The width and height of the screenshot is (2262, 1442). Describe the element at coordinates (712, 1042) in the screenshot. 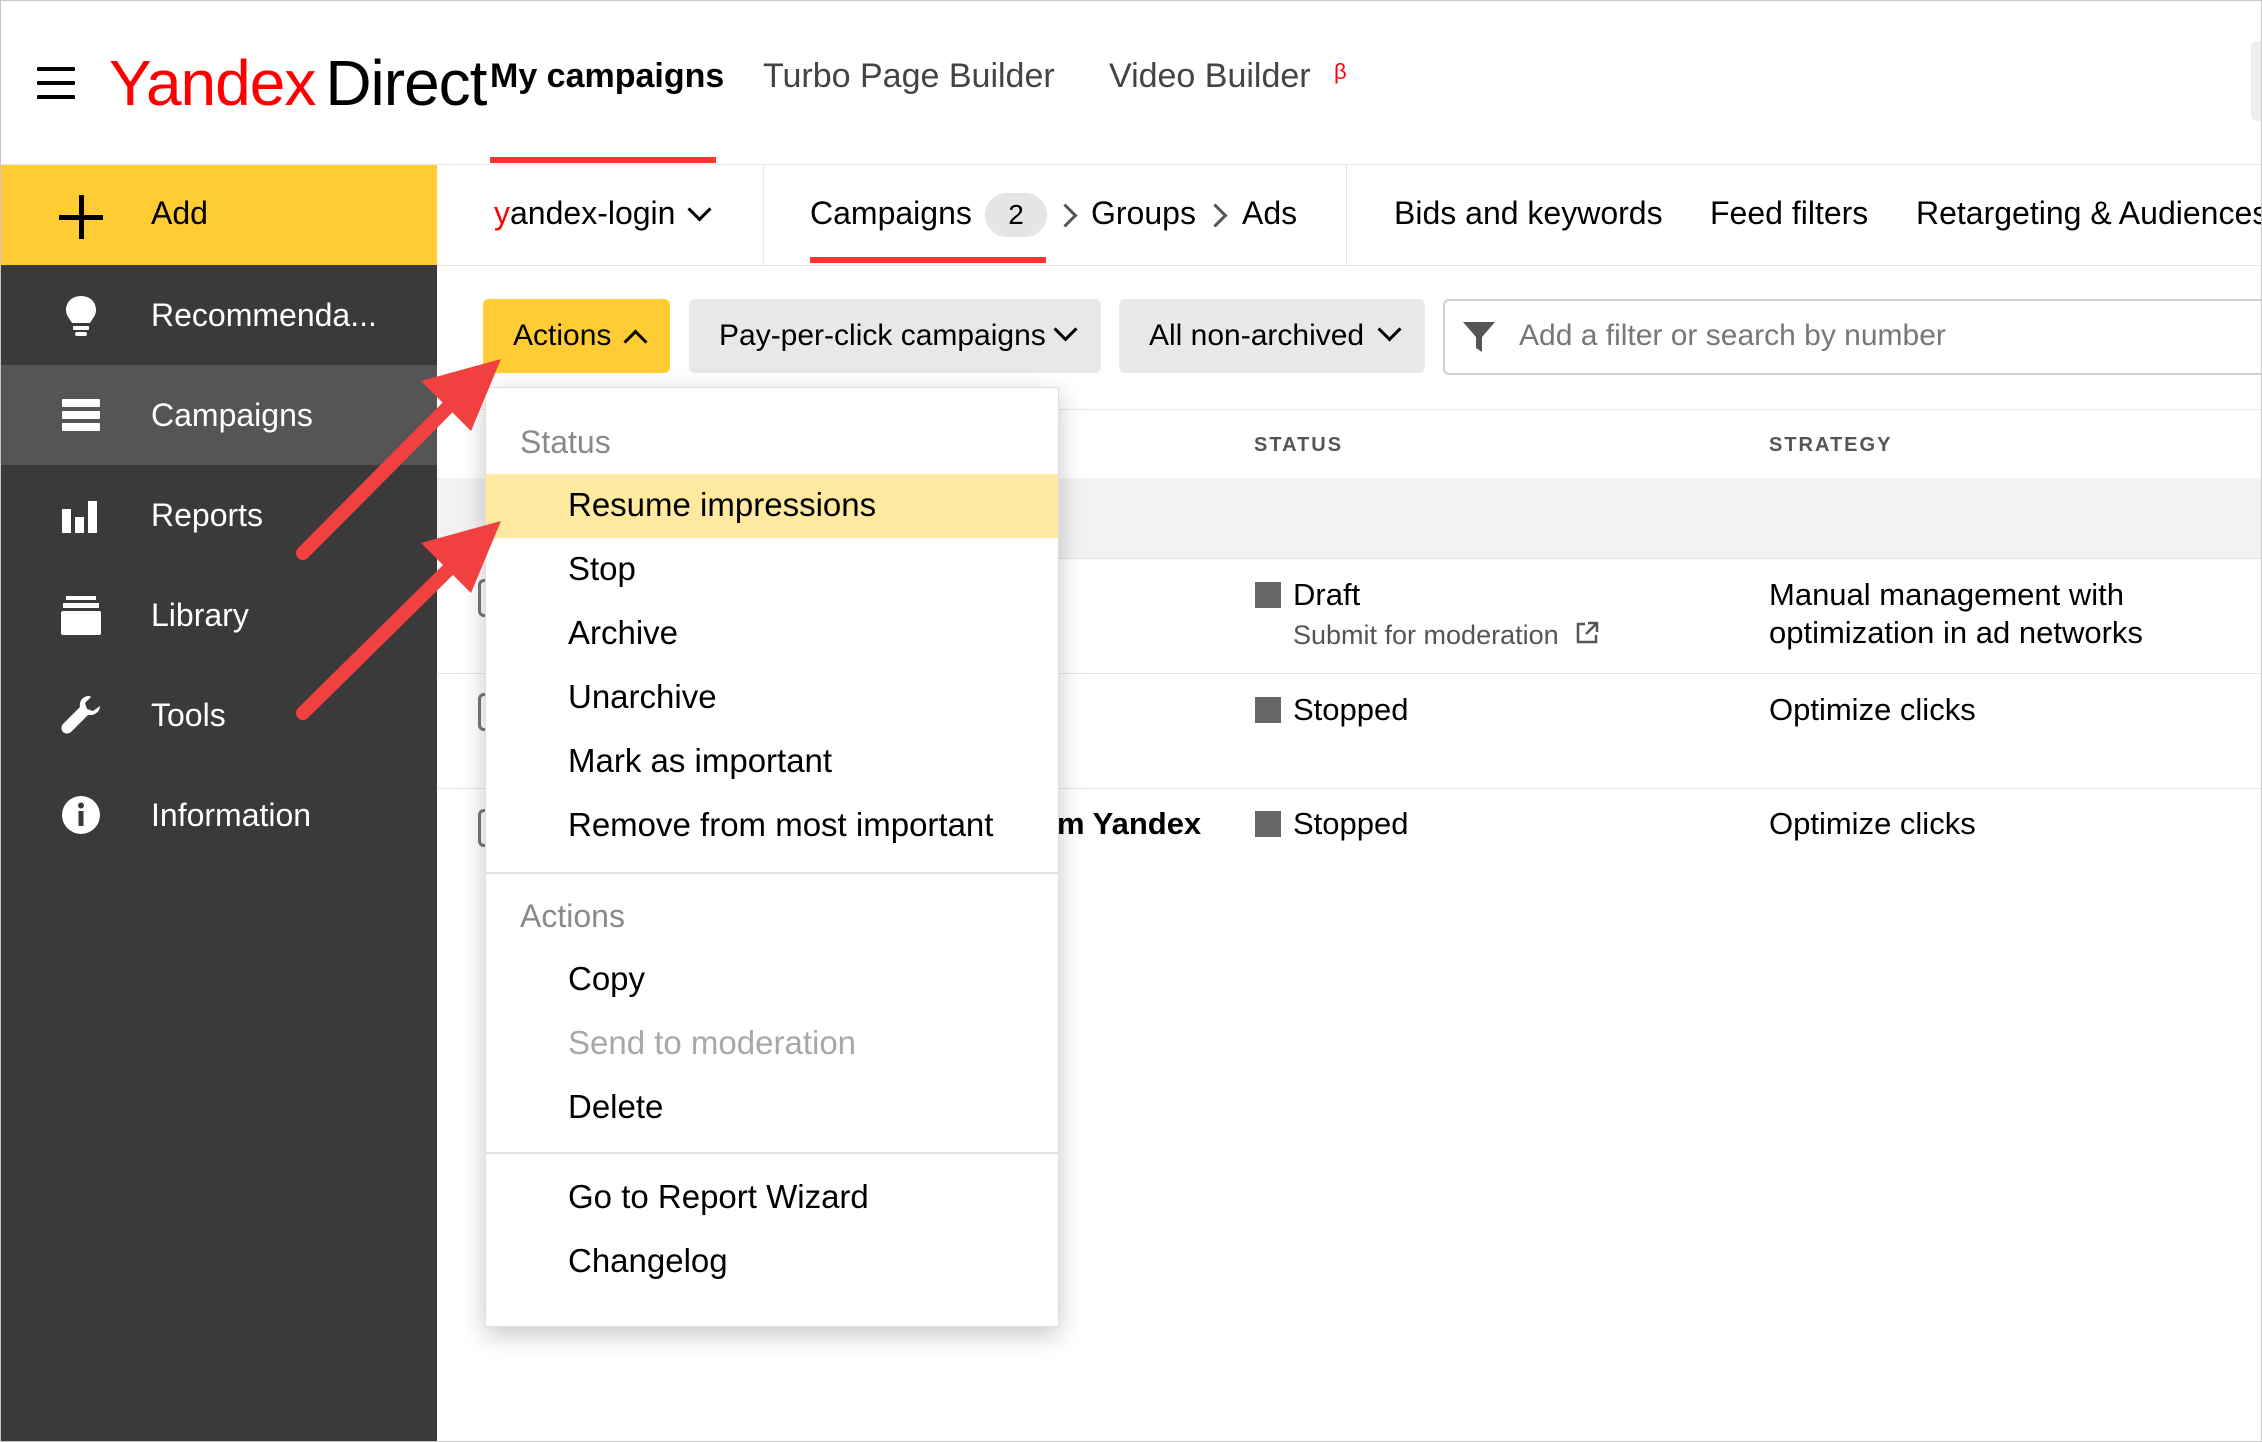

I see `menu-item-send-to-moderation: Send to moderation` at that location.